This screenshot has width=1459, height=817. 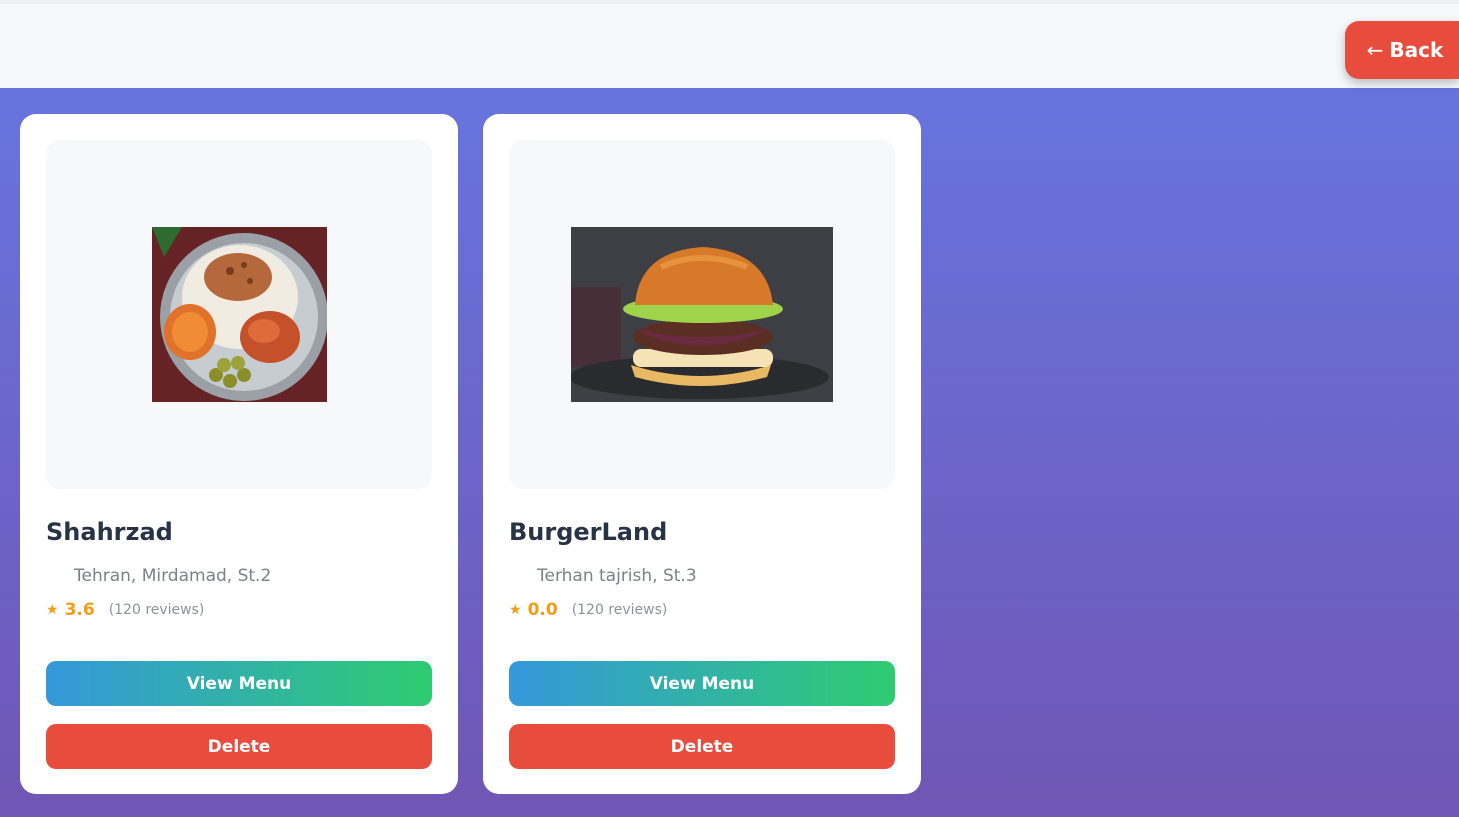 What do you see at coordinates (588, 532) in the screenshot?
I see `restaurant-name: BurgerLand` at bounding box center [588, 532].